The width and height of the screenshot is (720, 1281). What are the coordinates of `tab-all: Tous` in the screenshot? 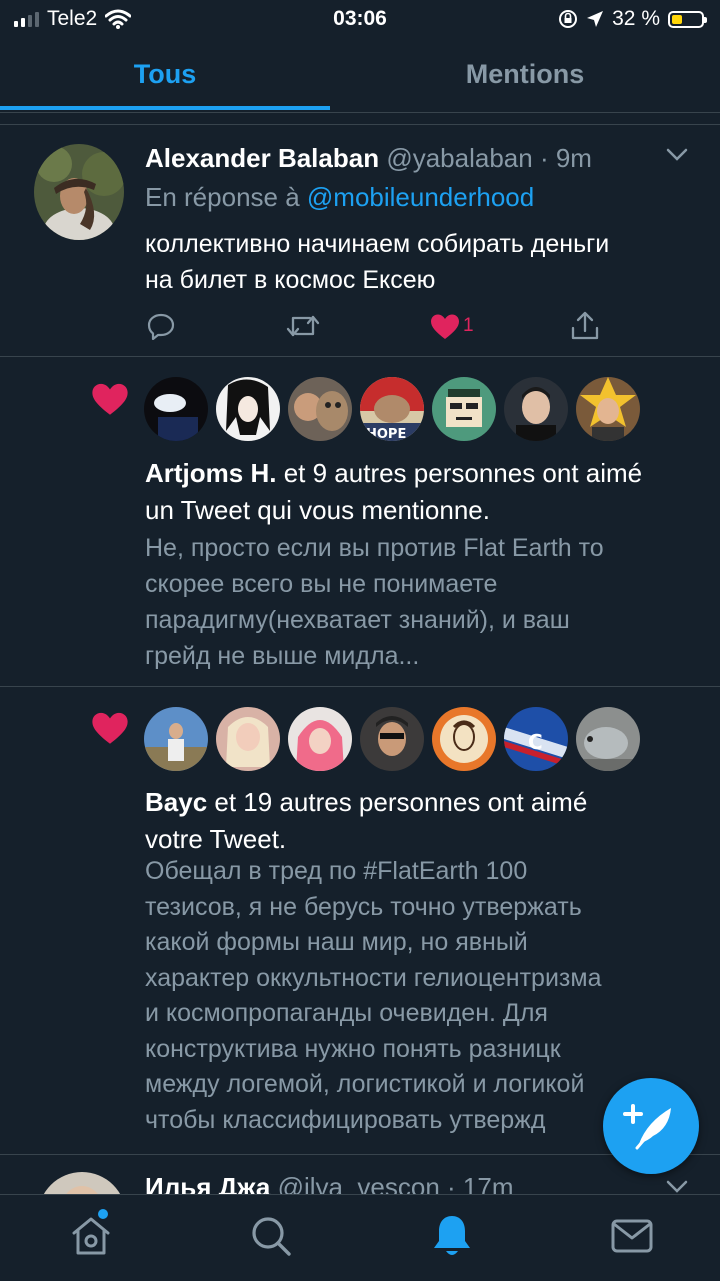 It's located at (165, 74).